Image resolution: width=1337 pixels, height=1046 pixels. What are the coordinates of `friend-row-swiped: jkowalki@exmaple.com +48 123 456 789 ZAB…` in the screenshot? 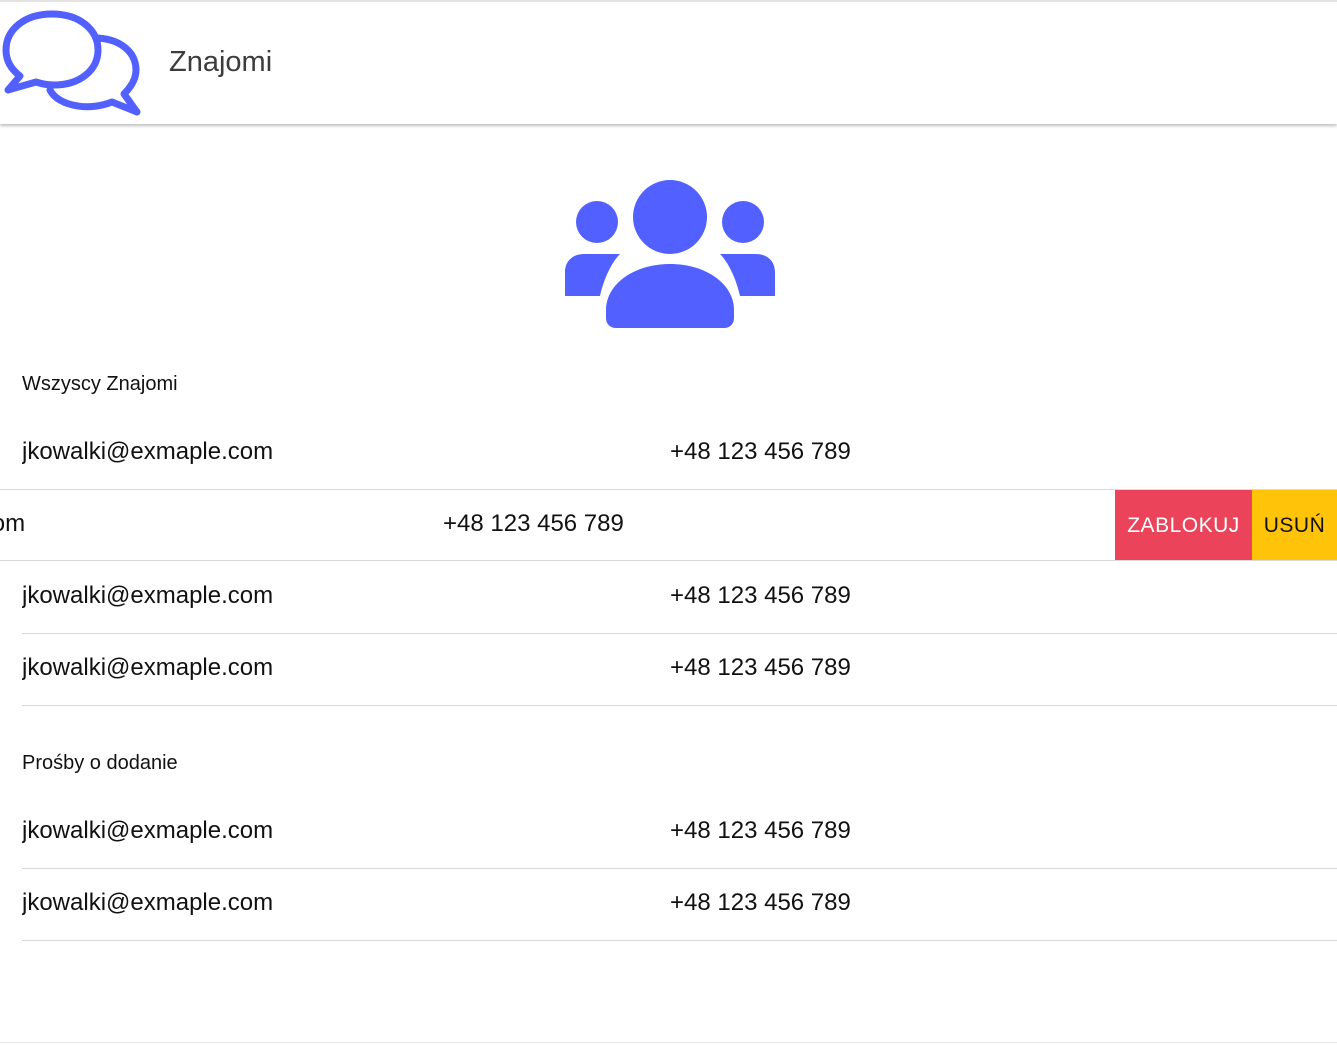 It's located at (668, 525).